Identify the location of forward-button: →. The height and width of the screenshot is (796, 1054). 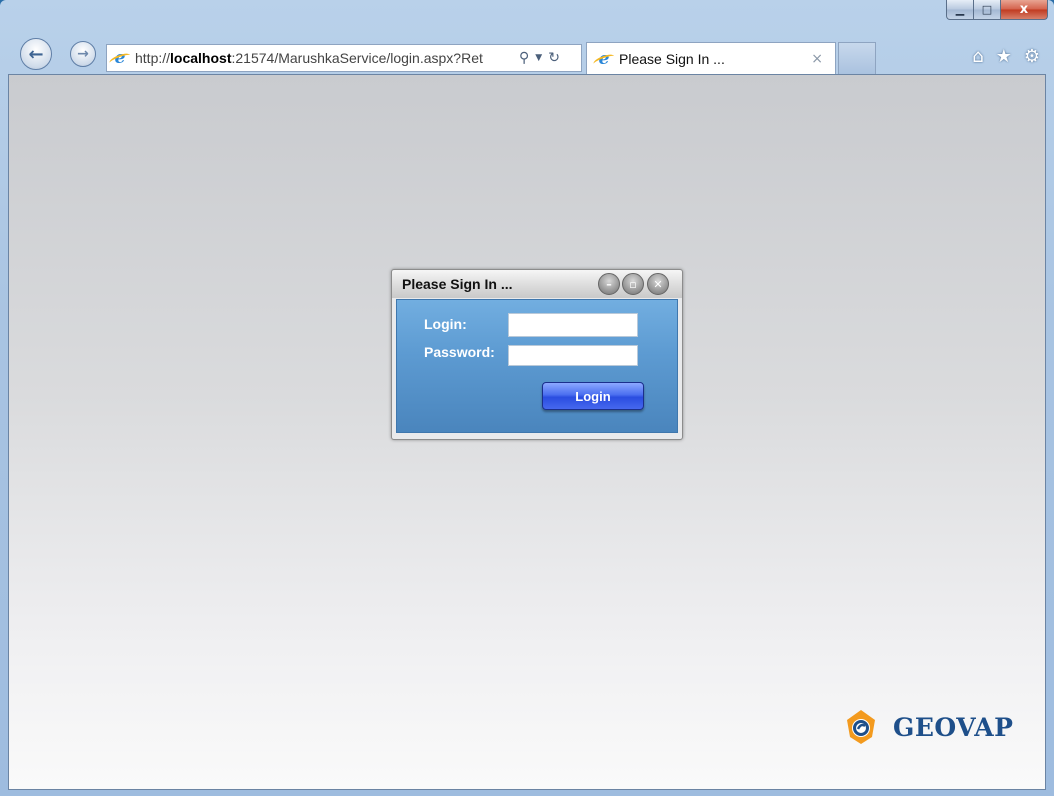
(83, 54).